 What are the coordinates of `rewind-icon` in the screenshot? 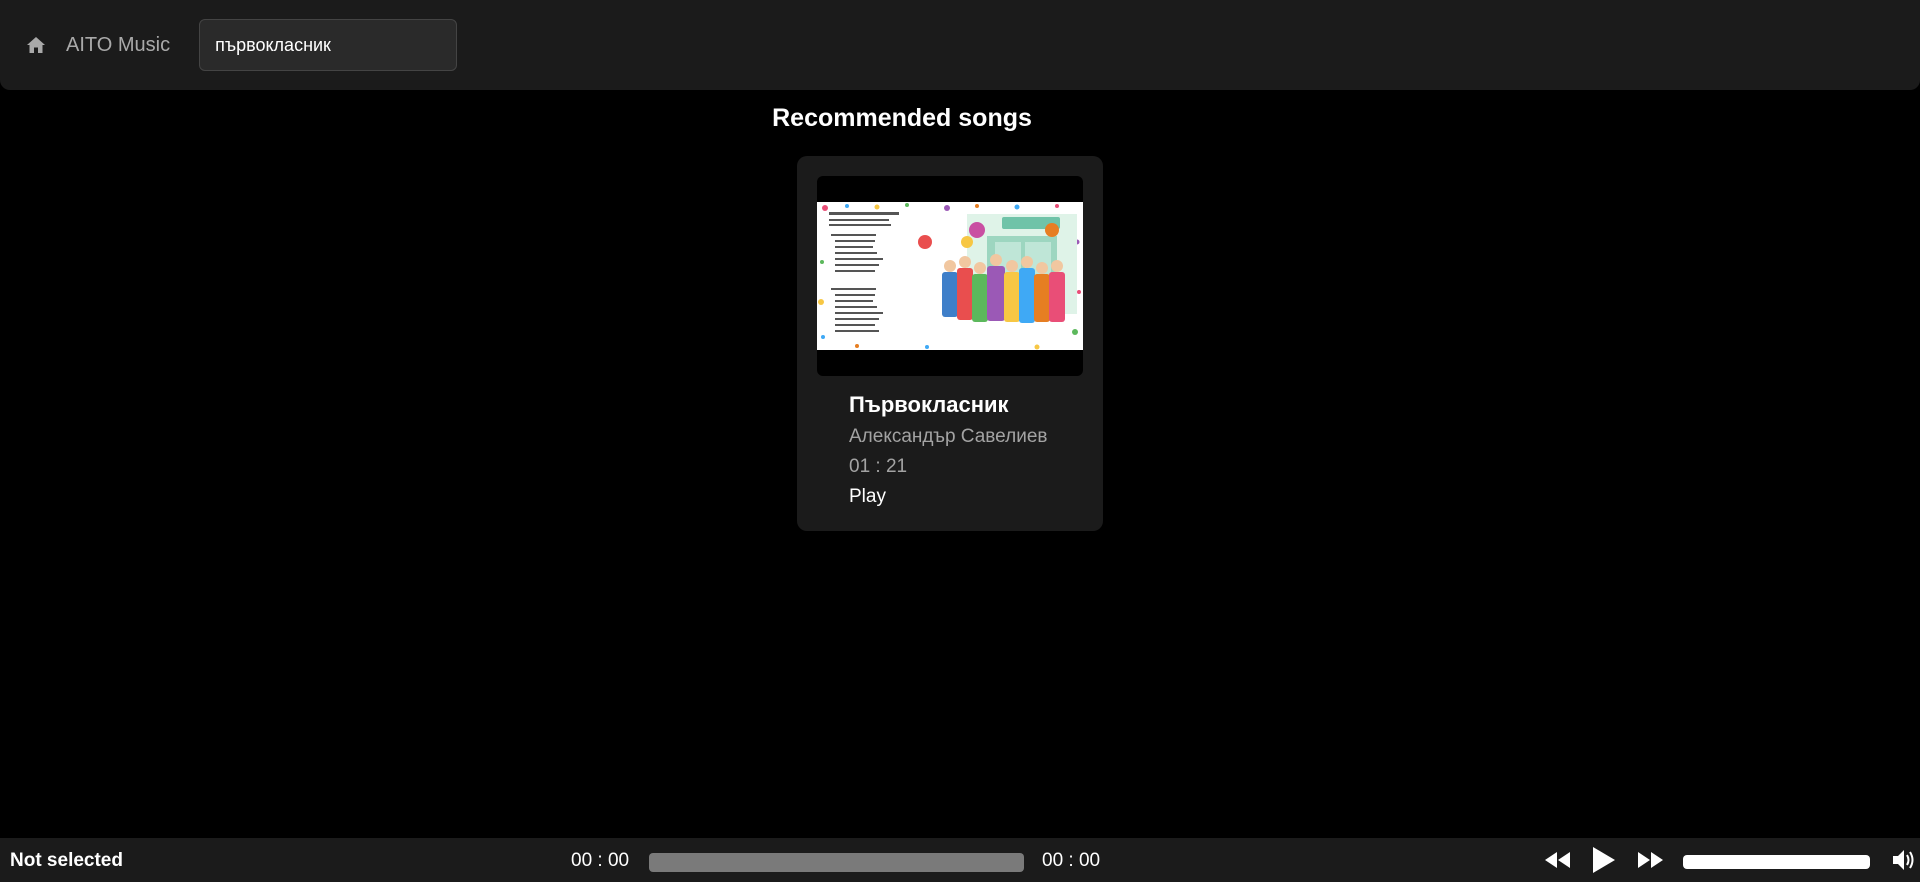 It's located at (1558, 860).